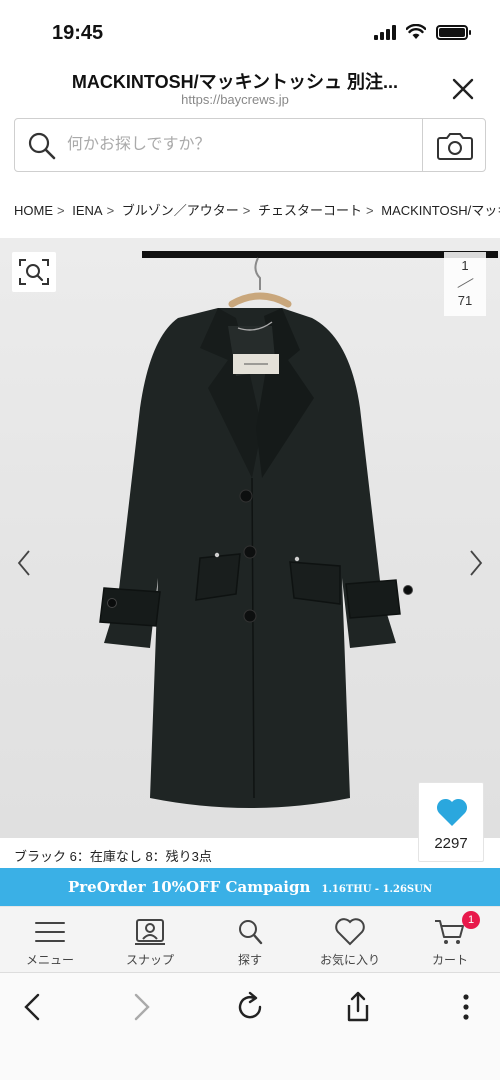  I want to click on app-bottom-nav: メニュー スナップ 探す お気に入り 1 カート, so click(250, 939).